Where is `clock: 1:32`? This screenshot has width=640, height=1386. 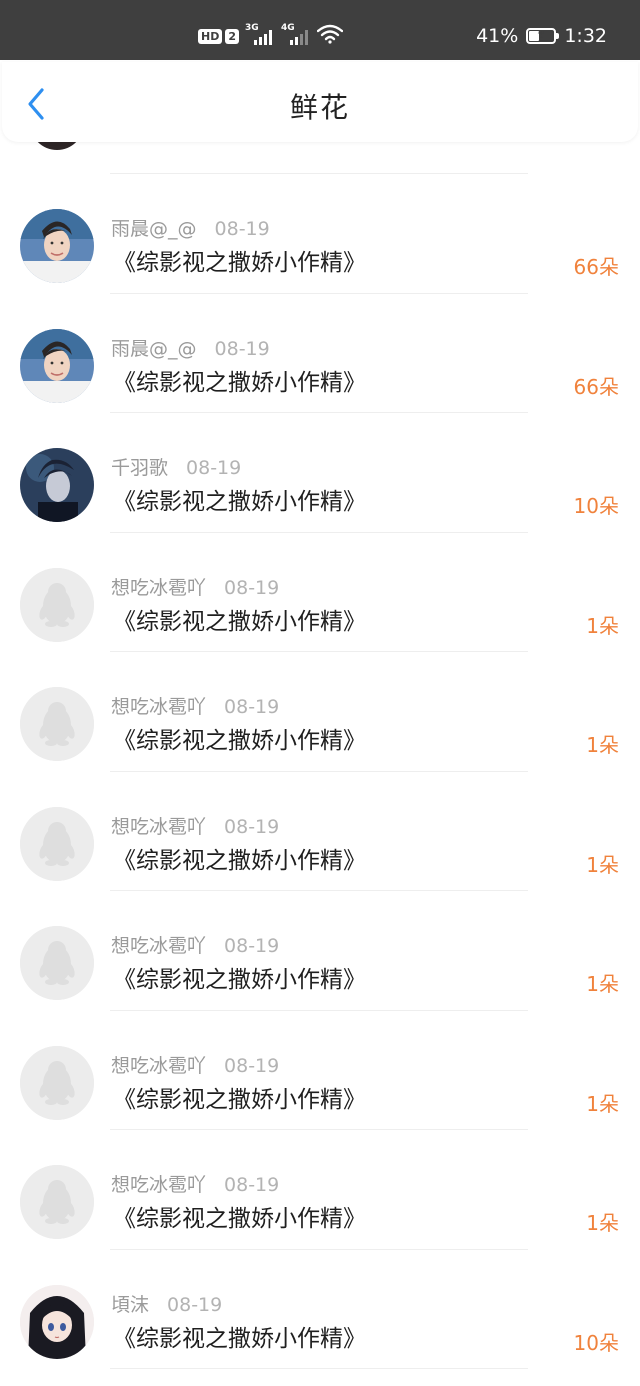 clock: 1:32 is located at coordinates (585, 36).